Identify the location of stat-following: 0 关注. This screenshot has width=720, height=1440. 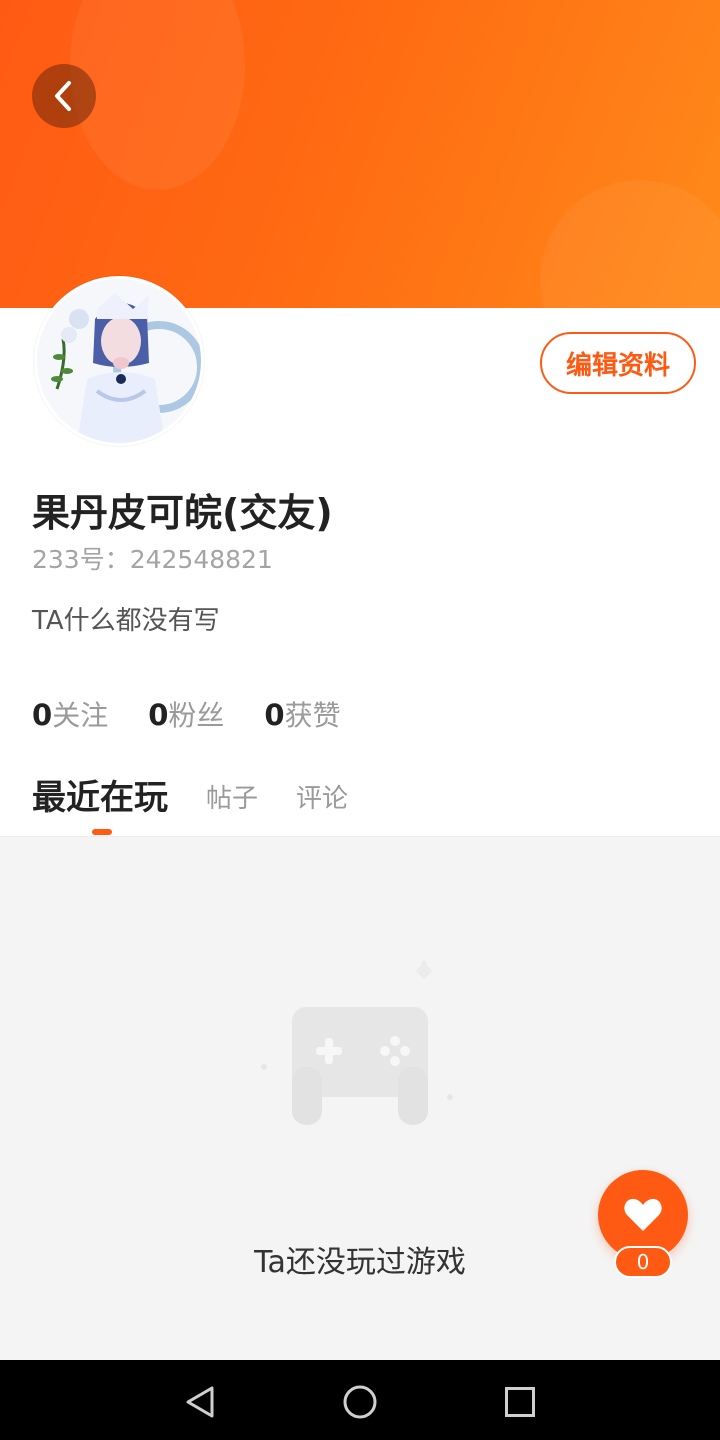
(70, 714).